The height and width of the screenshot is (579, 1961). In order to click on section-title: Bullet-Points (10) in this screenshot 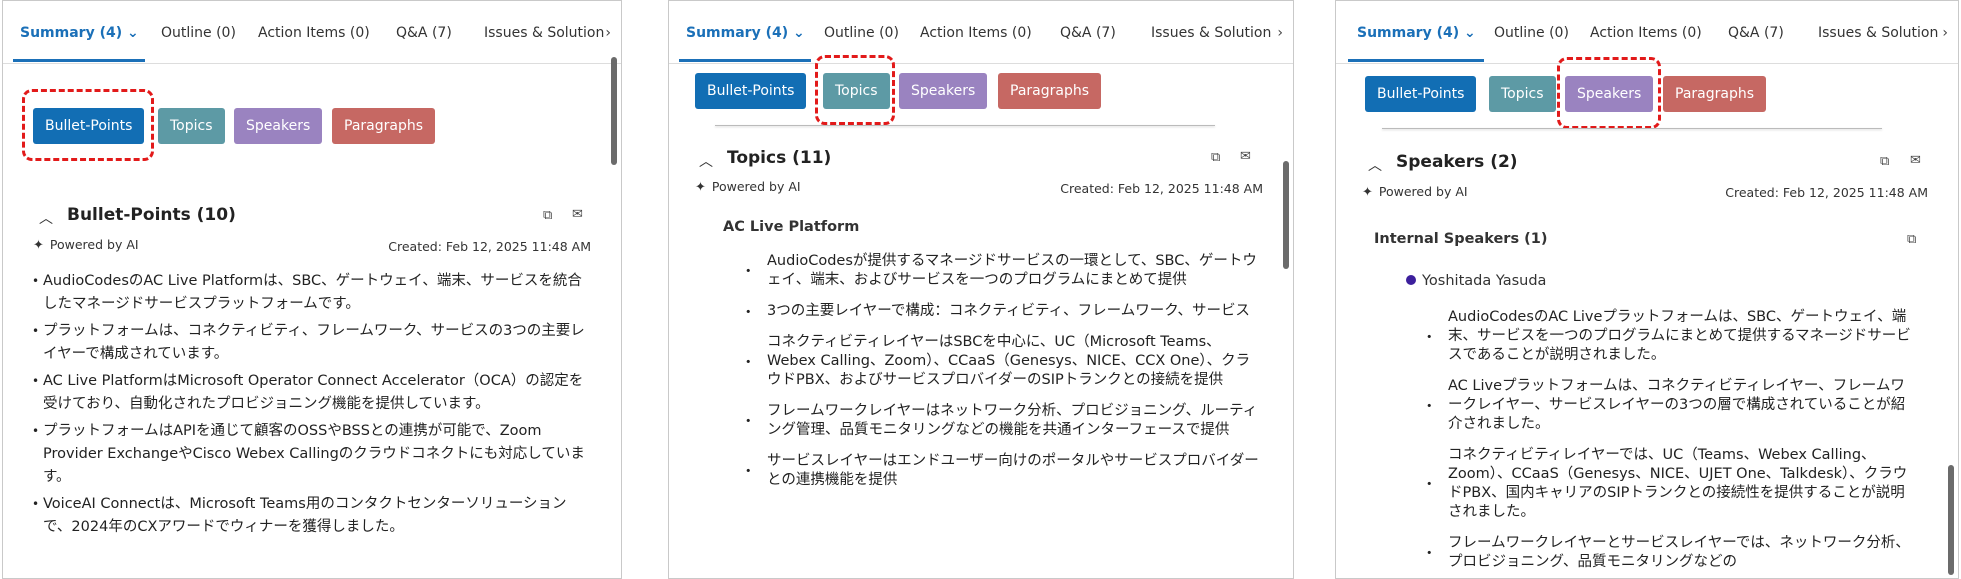, I will do `click(151, 215)`.